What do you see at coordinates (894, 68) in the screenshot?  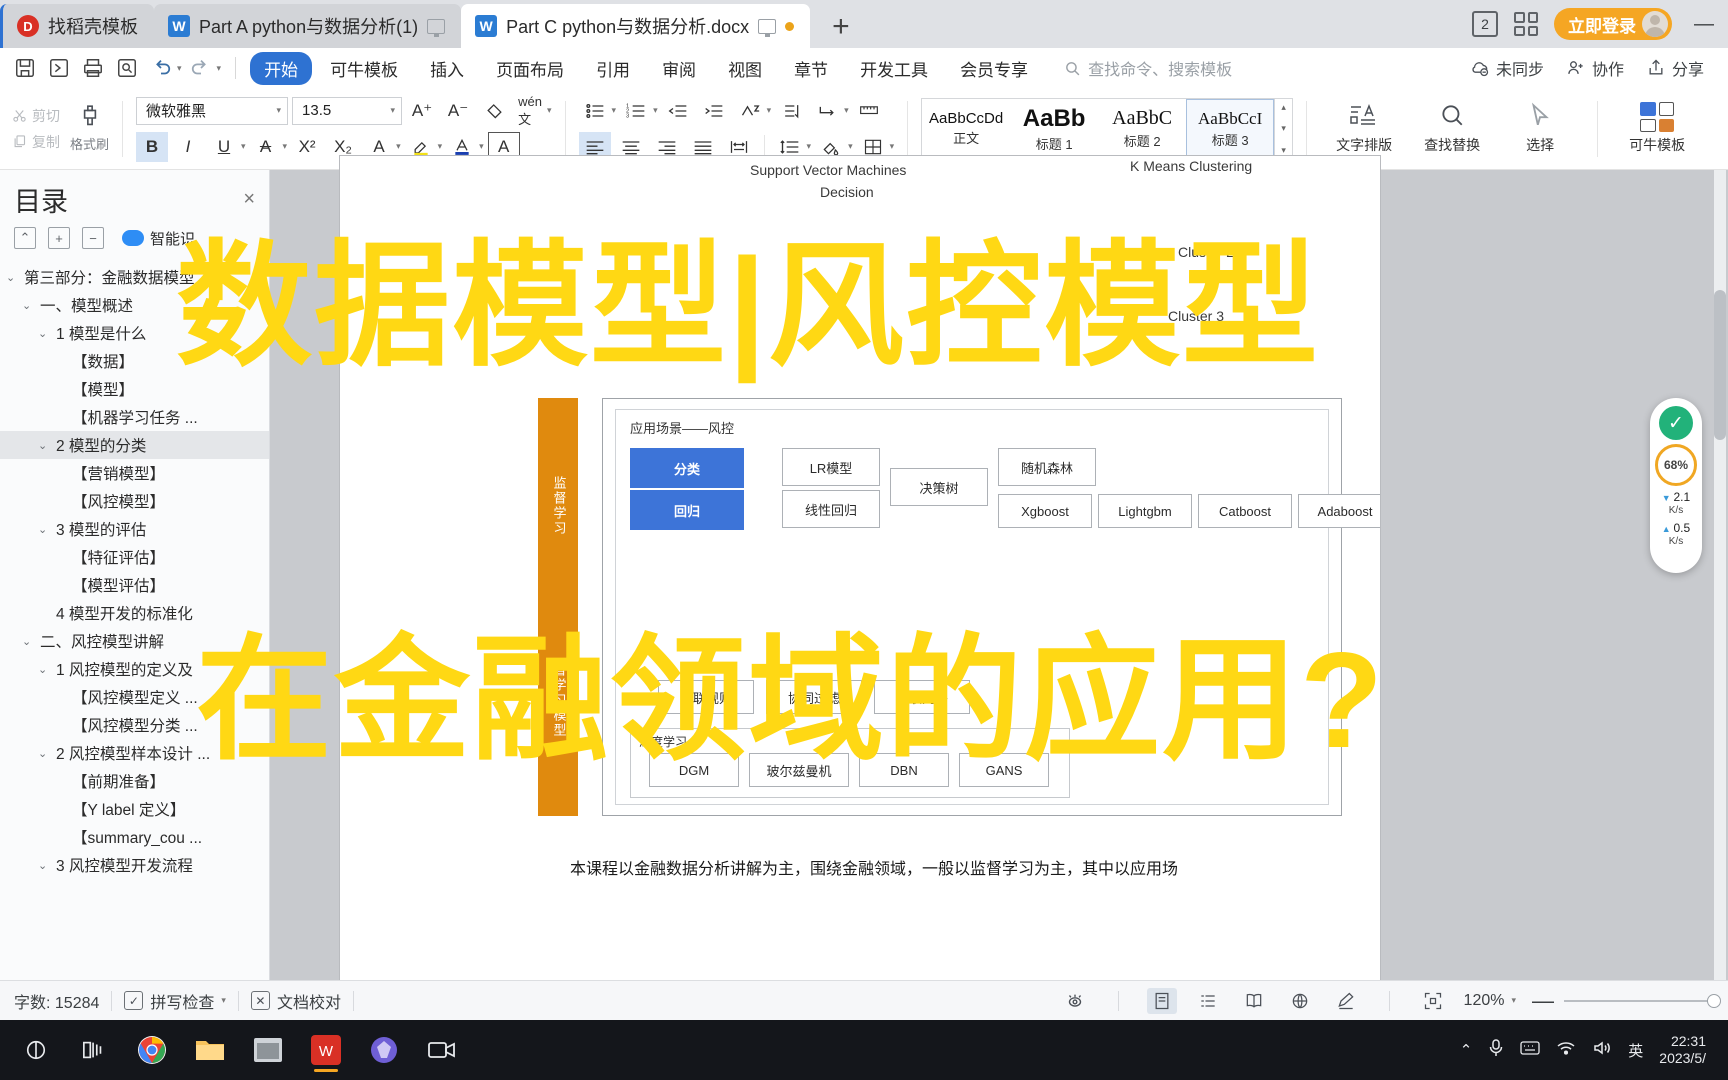 I see `menu-item-developer: 开发工具` at bounding box center [894, 68].